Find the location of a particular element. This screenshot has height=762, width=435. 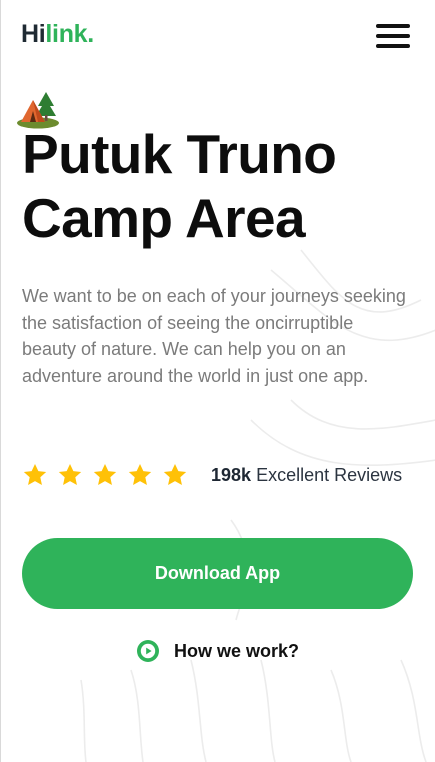

brand-logo: Hilink. is located at coordinates (57, 34).